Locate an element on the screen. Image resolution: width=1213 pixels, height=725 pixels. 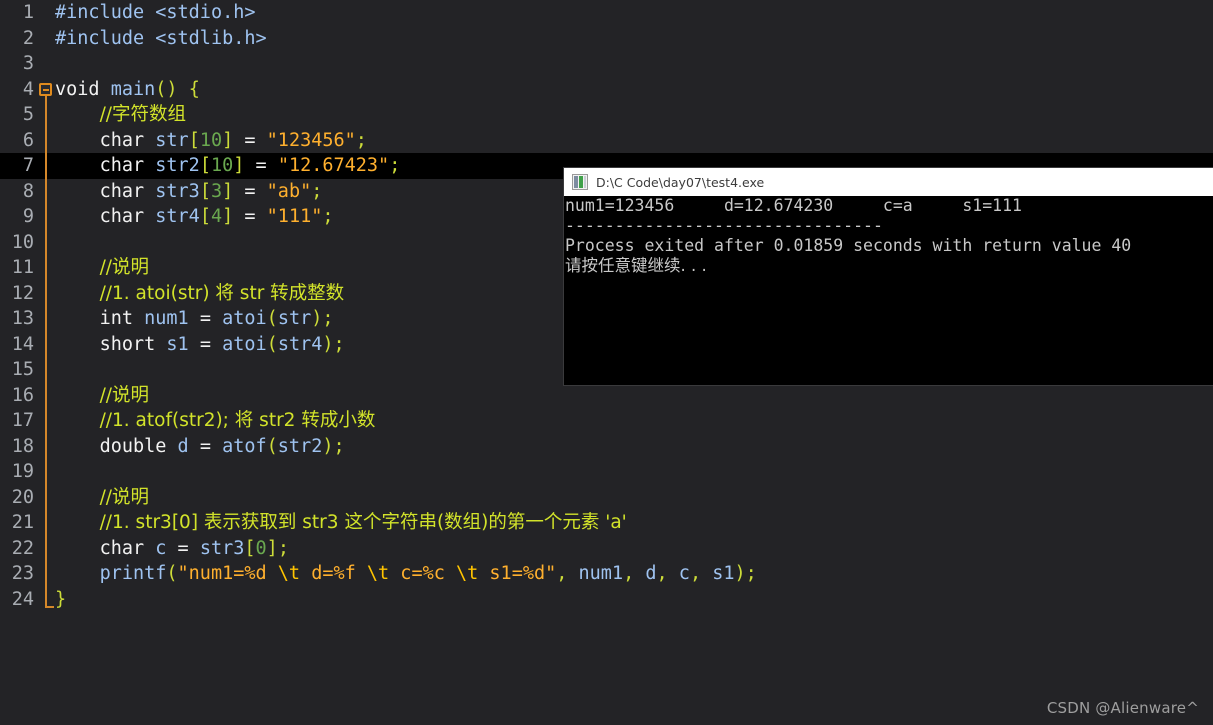
token-num: 10 is located at coordinates (211, 140).